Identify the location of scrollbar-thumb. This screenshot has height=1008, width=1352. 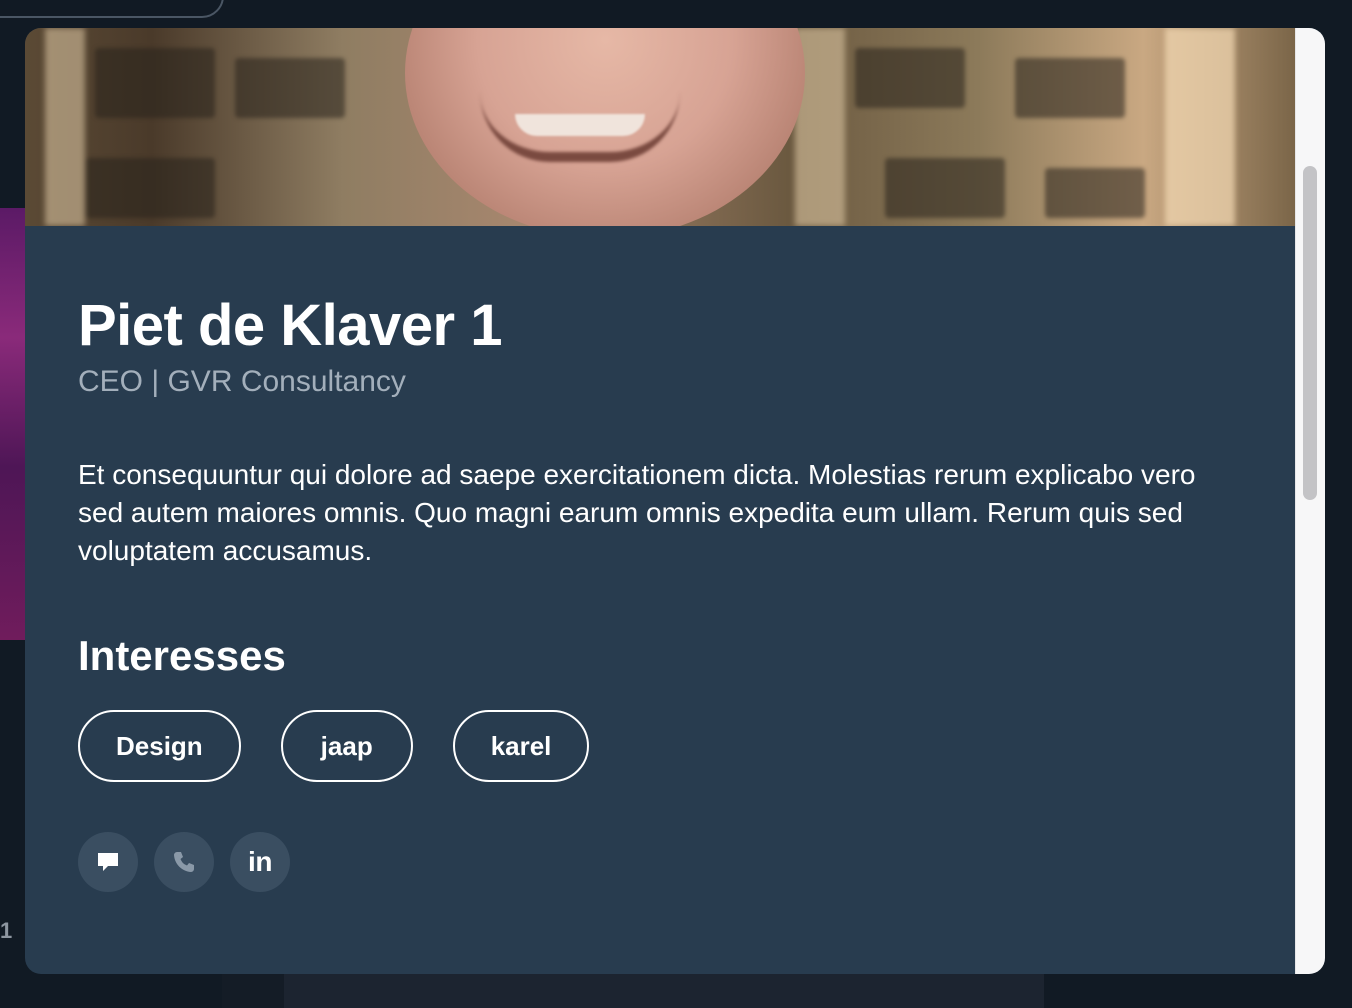
(1310, 333).